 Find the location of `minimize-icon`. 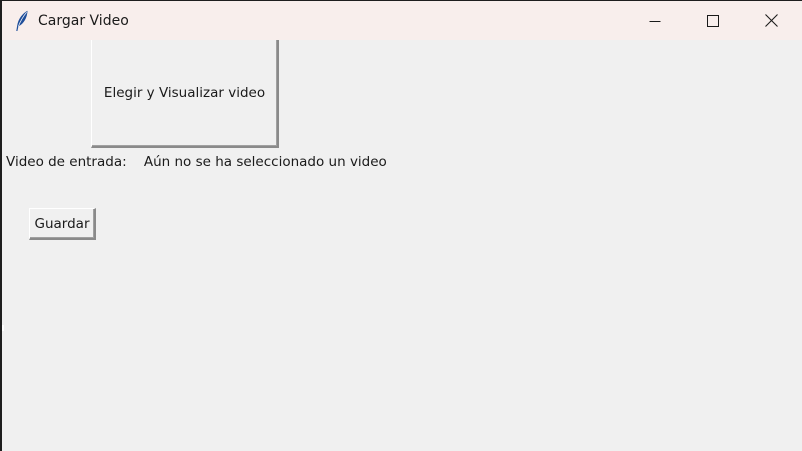

minimize-icon is located at coordinates (655, 21).